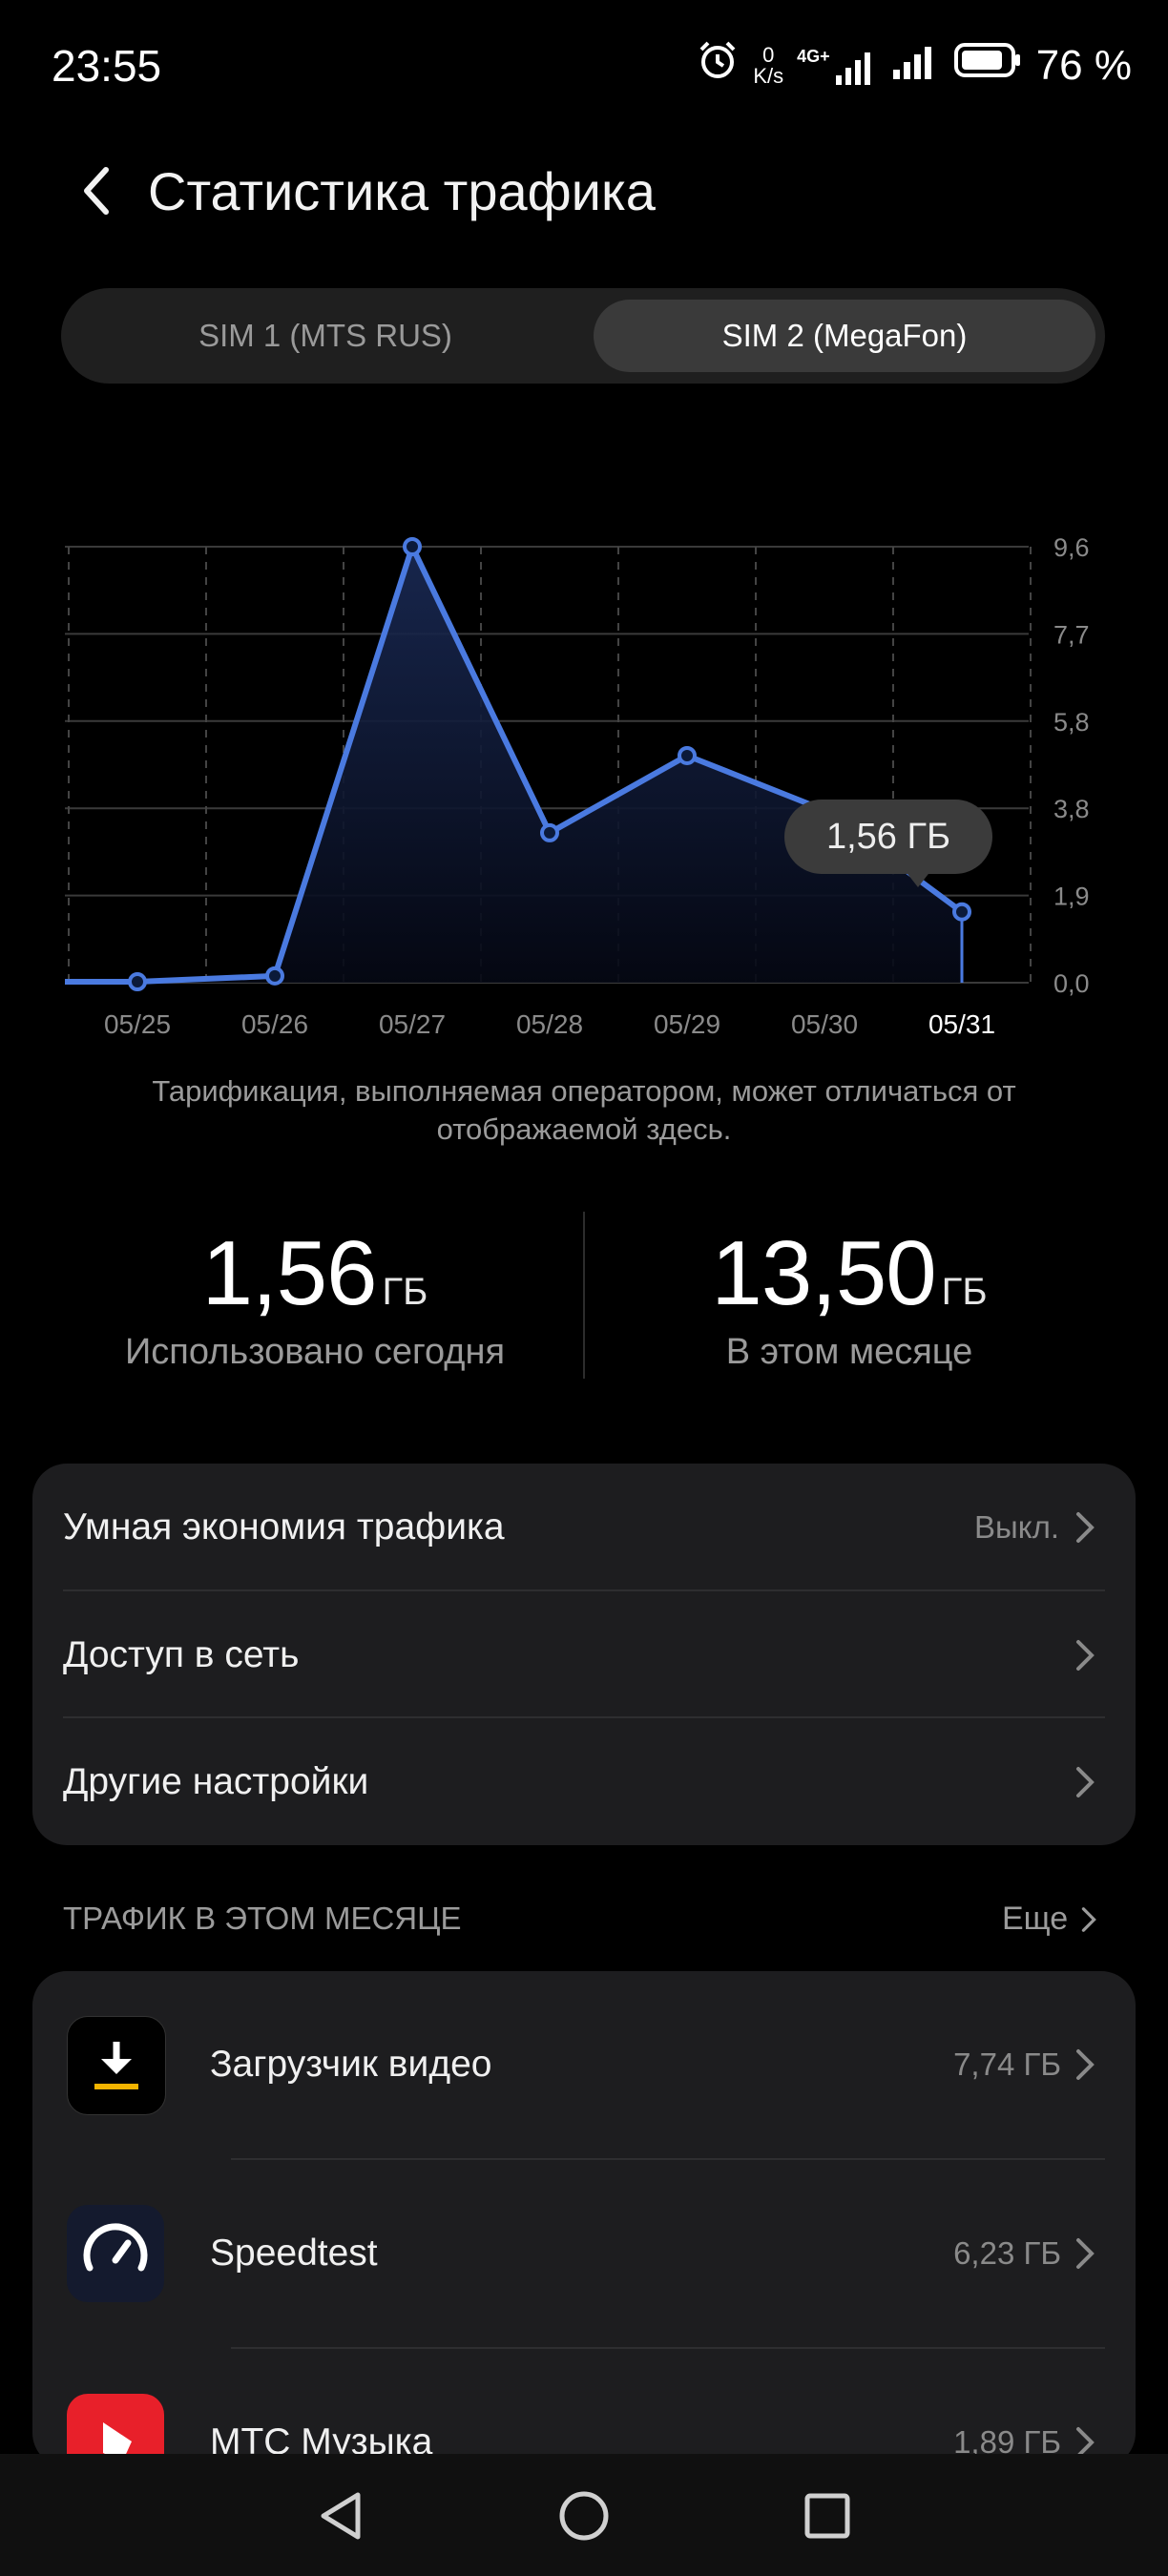  I want to click on app-row: Speedtest 6,23 ГБ, so click(584, 2253).